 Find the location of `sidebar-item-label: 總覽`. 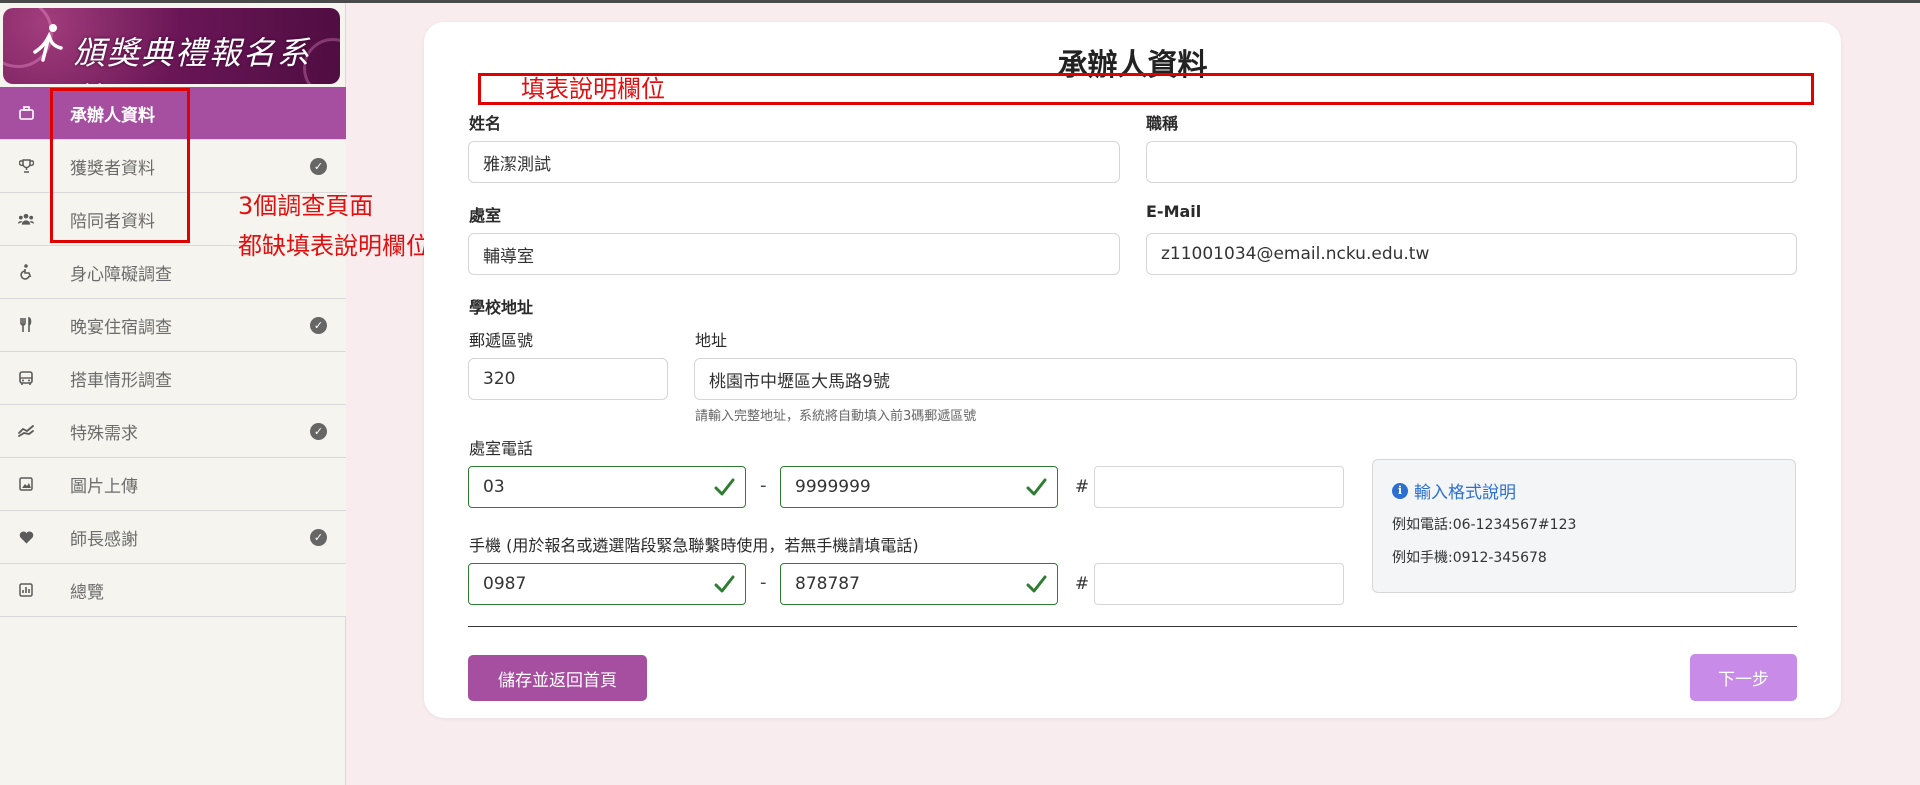

sidebar-item-label: 總覽 is located at coordinates (87, 592).